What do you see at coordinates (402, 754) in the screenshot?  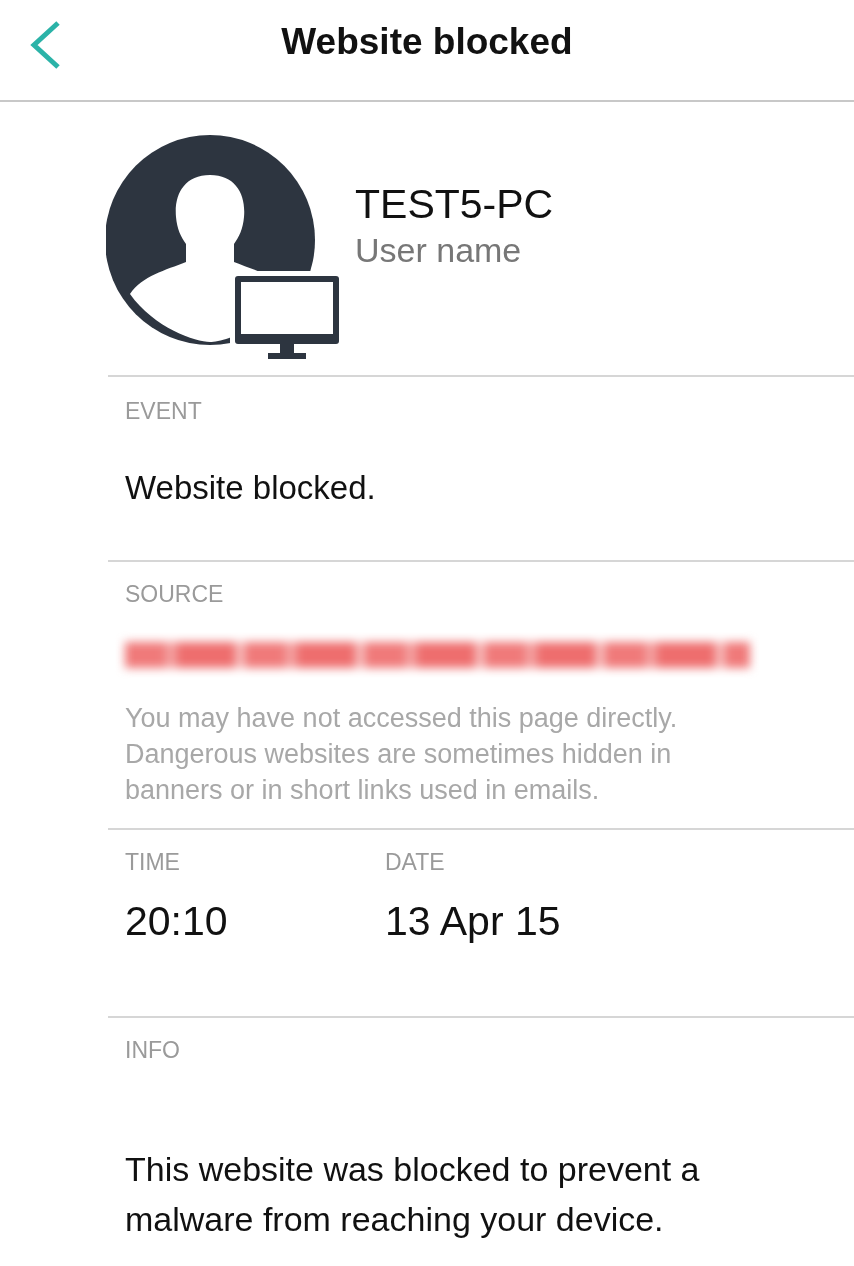 I see `source-note: You may have not accessed this page directly. Dangerous websites are sometimes hidden in banners or in short links used in emails.` at bounding box center [402, 754].